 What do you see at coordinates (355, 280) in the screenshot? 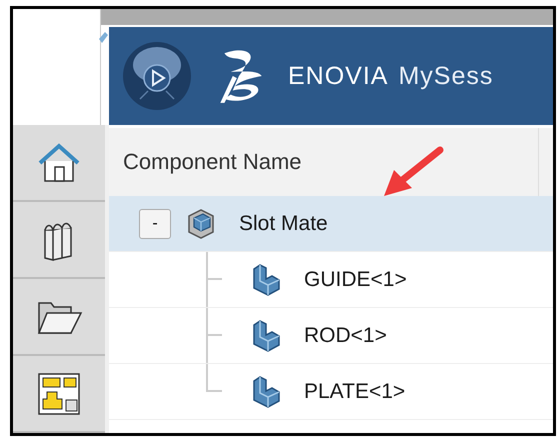
I see `component-name: GUIDE<1>` at bounding box center [355, 280].